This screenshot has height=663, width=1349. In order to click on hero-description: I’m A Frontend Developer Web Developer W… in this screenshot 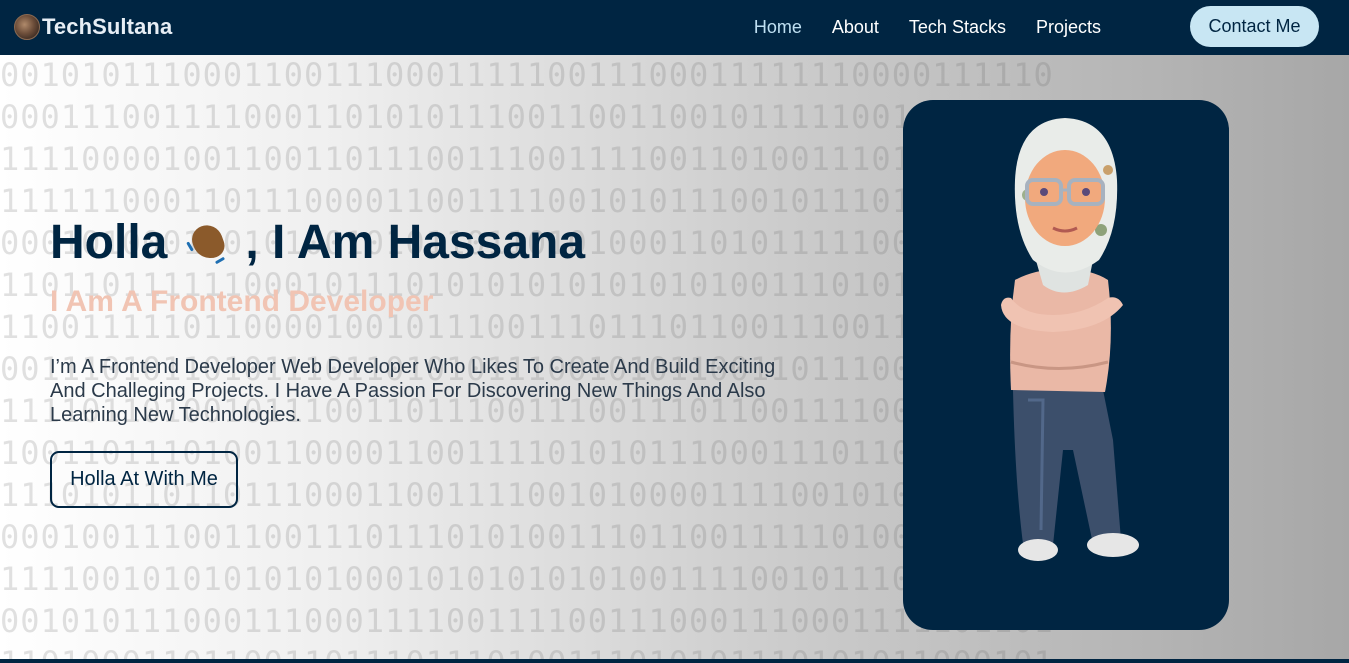, I will do `click(413, 391)`.